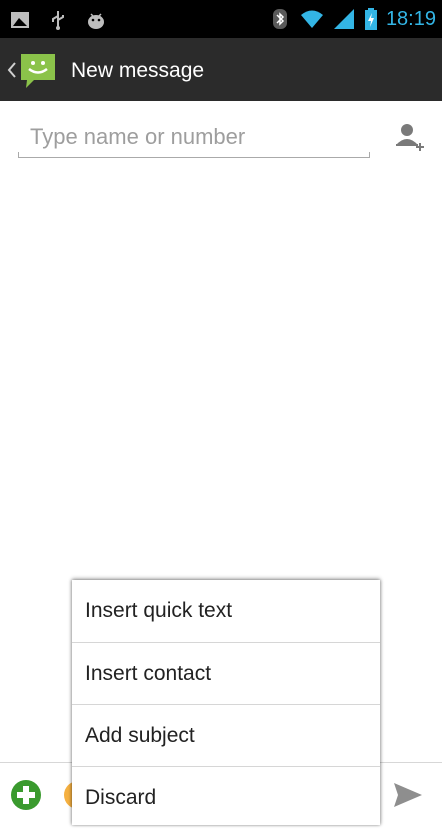 The height and width of the screenshot is (829, 442). I want to click on send-icon, so click(408, 795).